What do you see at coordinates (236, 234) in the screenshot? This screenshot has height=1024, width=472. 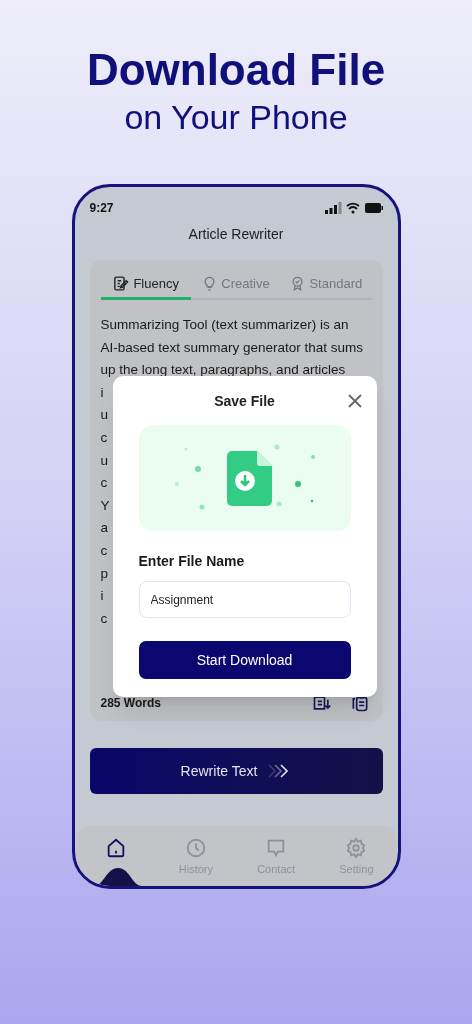 I see `screen-title: Article Rewriter` at bounding box center [236, 234].